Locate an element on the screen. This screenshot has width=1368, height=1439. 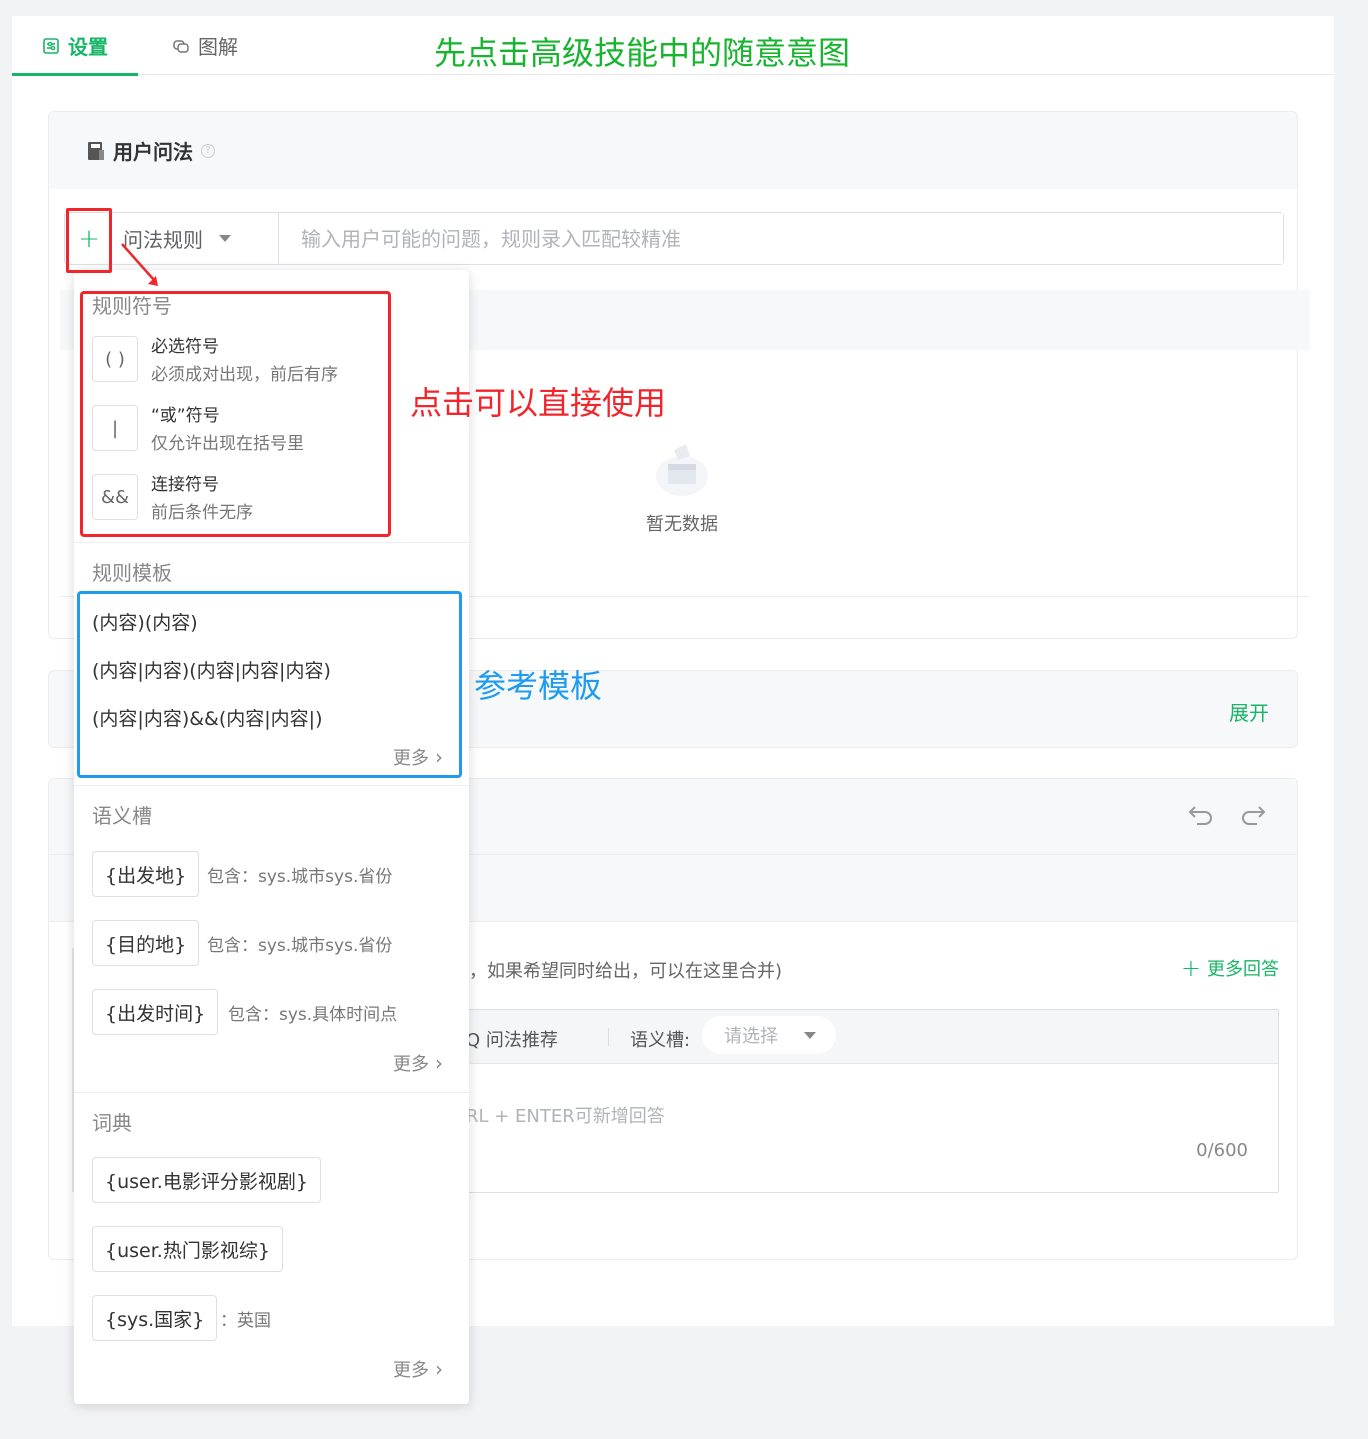
annotation-arrow-icon is located at coordinates (139, 264).